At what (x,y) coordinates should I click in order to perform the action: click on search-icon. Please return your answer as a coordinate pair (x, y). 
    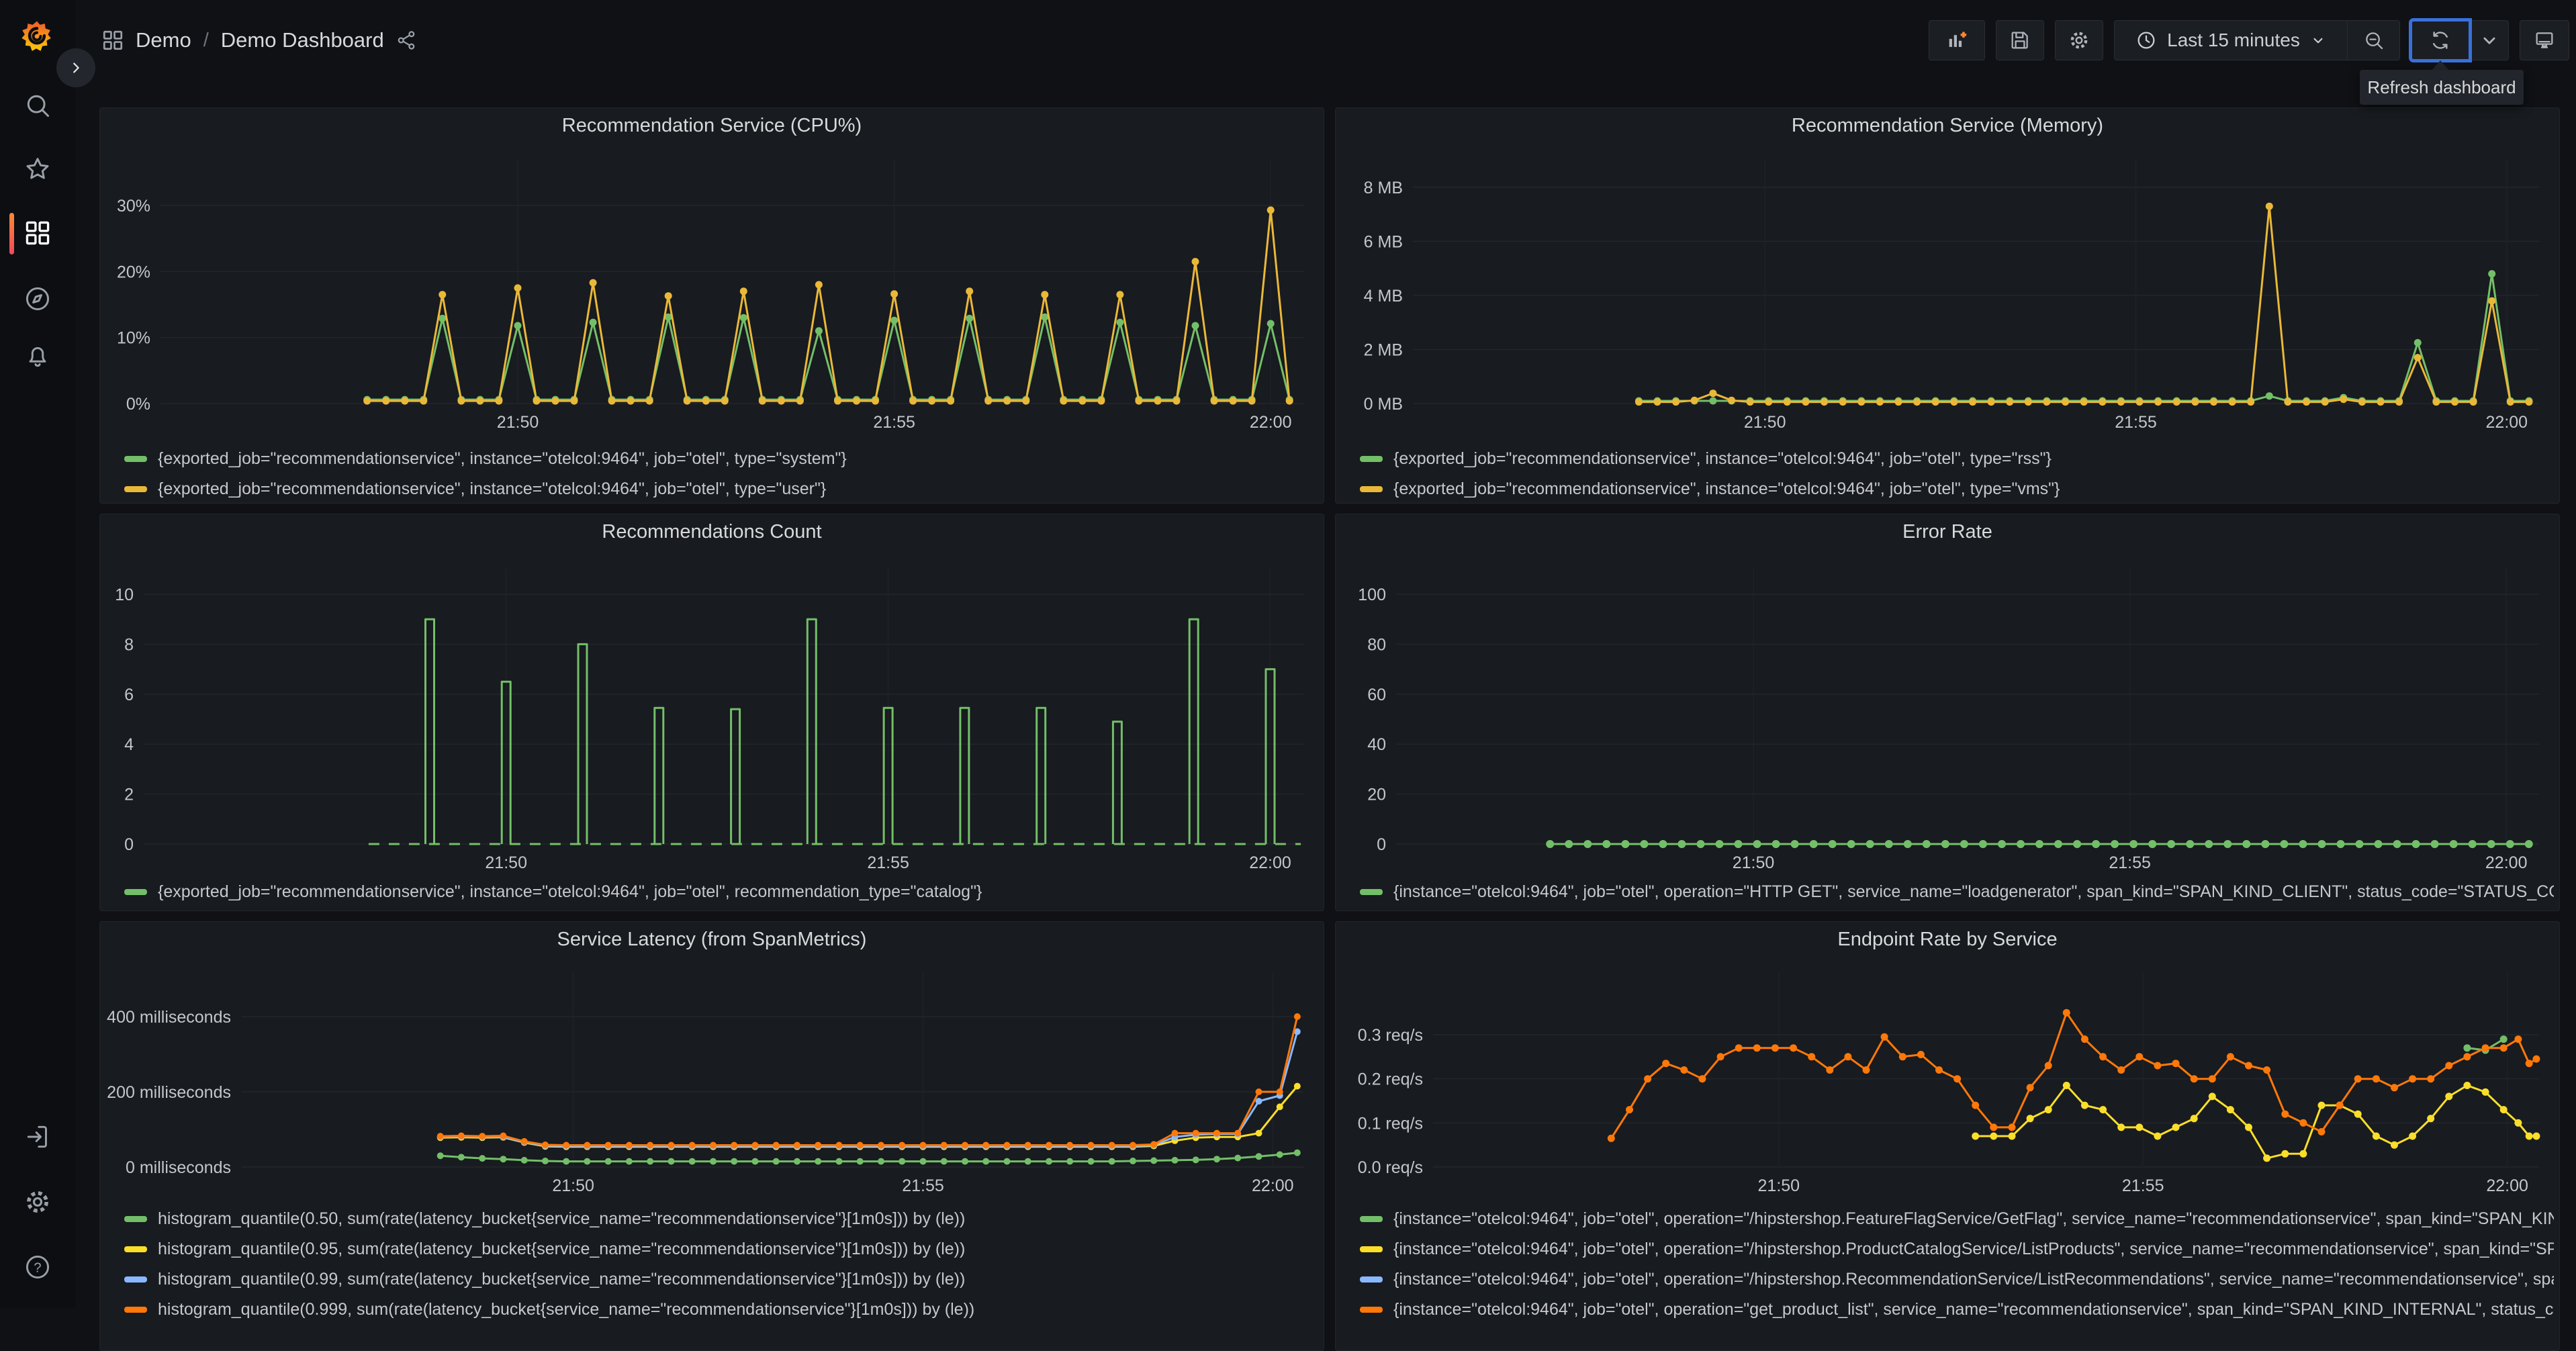
    Looking at the image, I should click on (37, 106).